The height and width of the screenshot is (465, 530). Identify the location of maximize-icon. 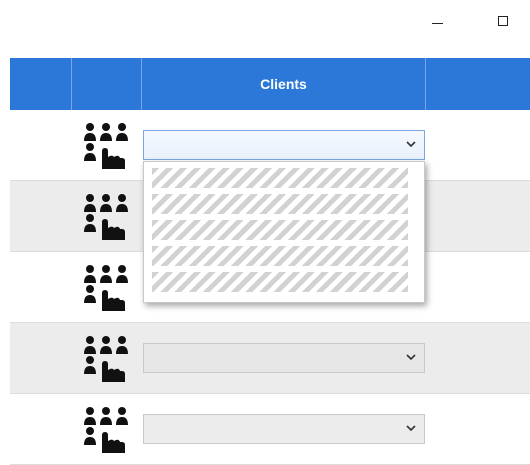
(504, 22).